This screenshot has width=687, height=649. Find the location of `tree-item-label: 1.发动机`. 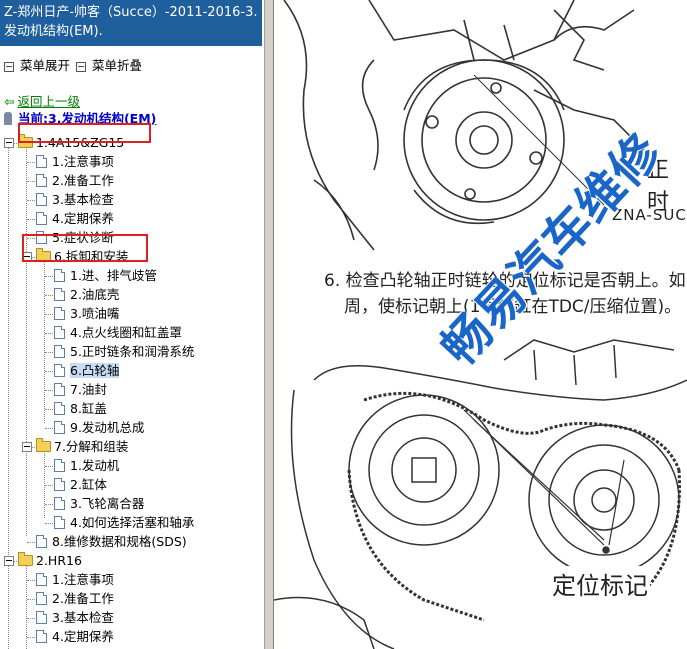

tree-item-label: 1.发动机 is located at coordinates (95, 465).